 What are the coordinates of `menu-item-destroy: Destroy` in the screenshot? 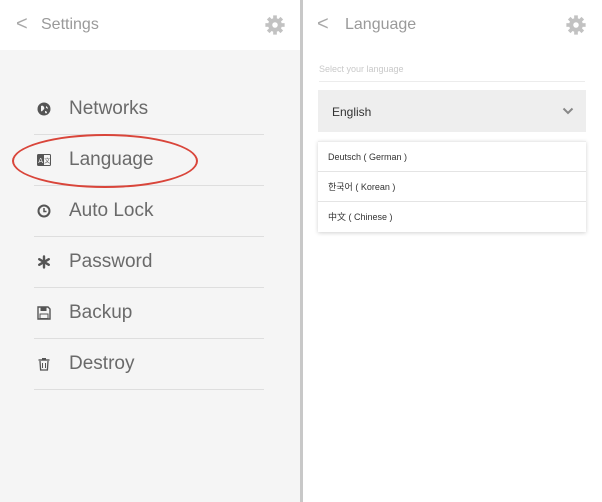 It's located at (149, 364).